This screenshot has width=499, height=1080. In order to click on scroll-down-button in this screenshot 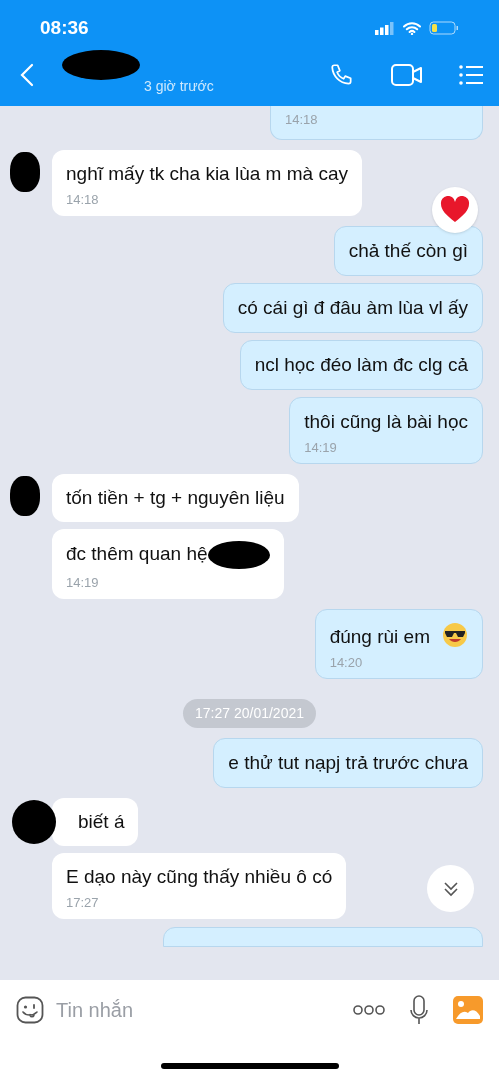, I will do `click(450, 888)`.